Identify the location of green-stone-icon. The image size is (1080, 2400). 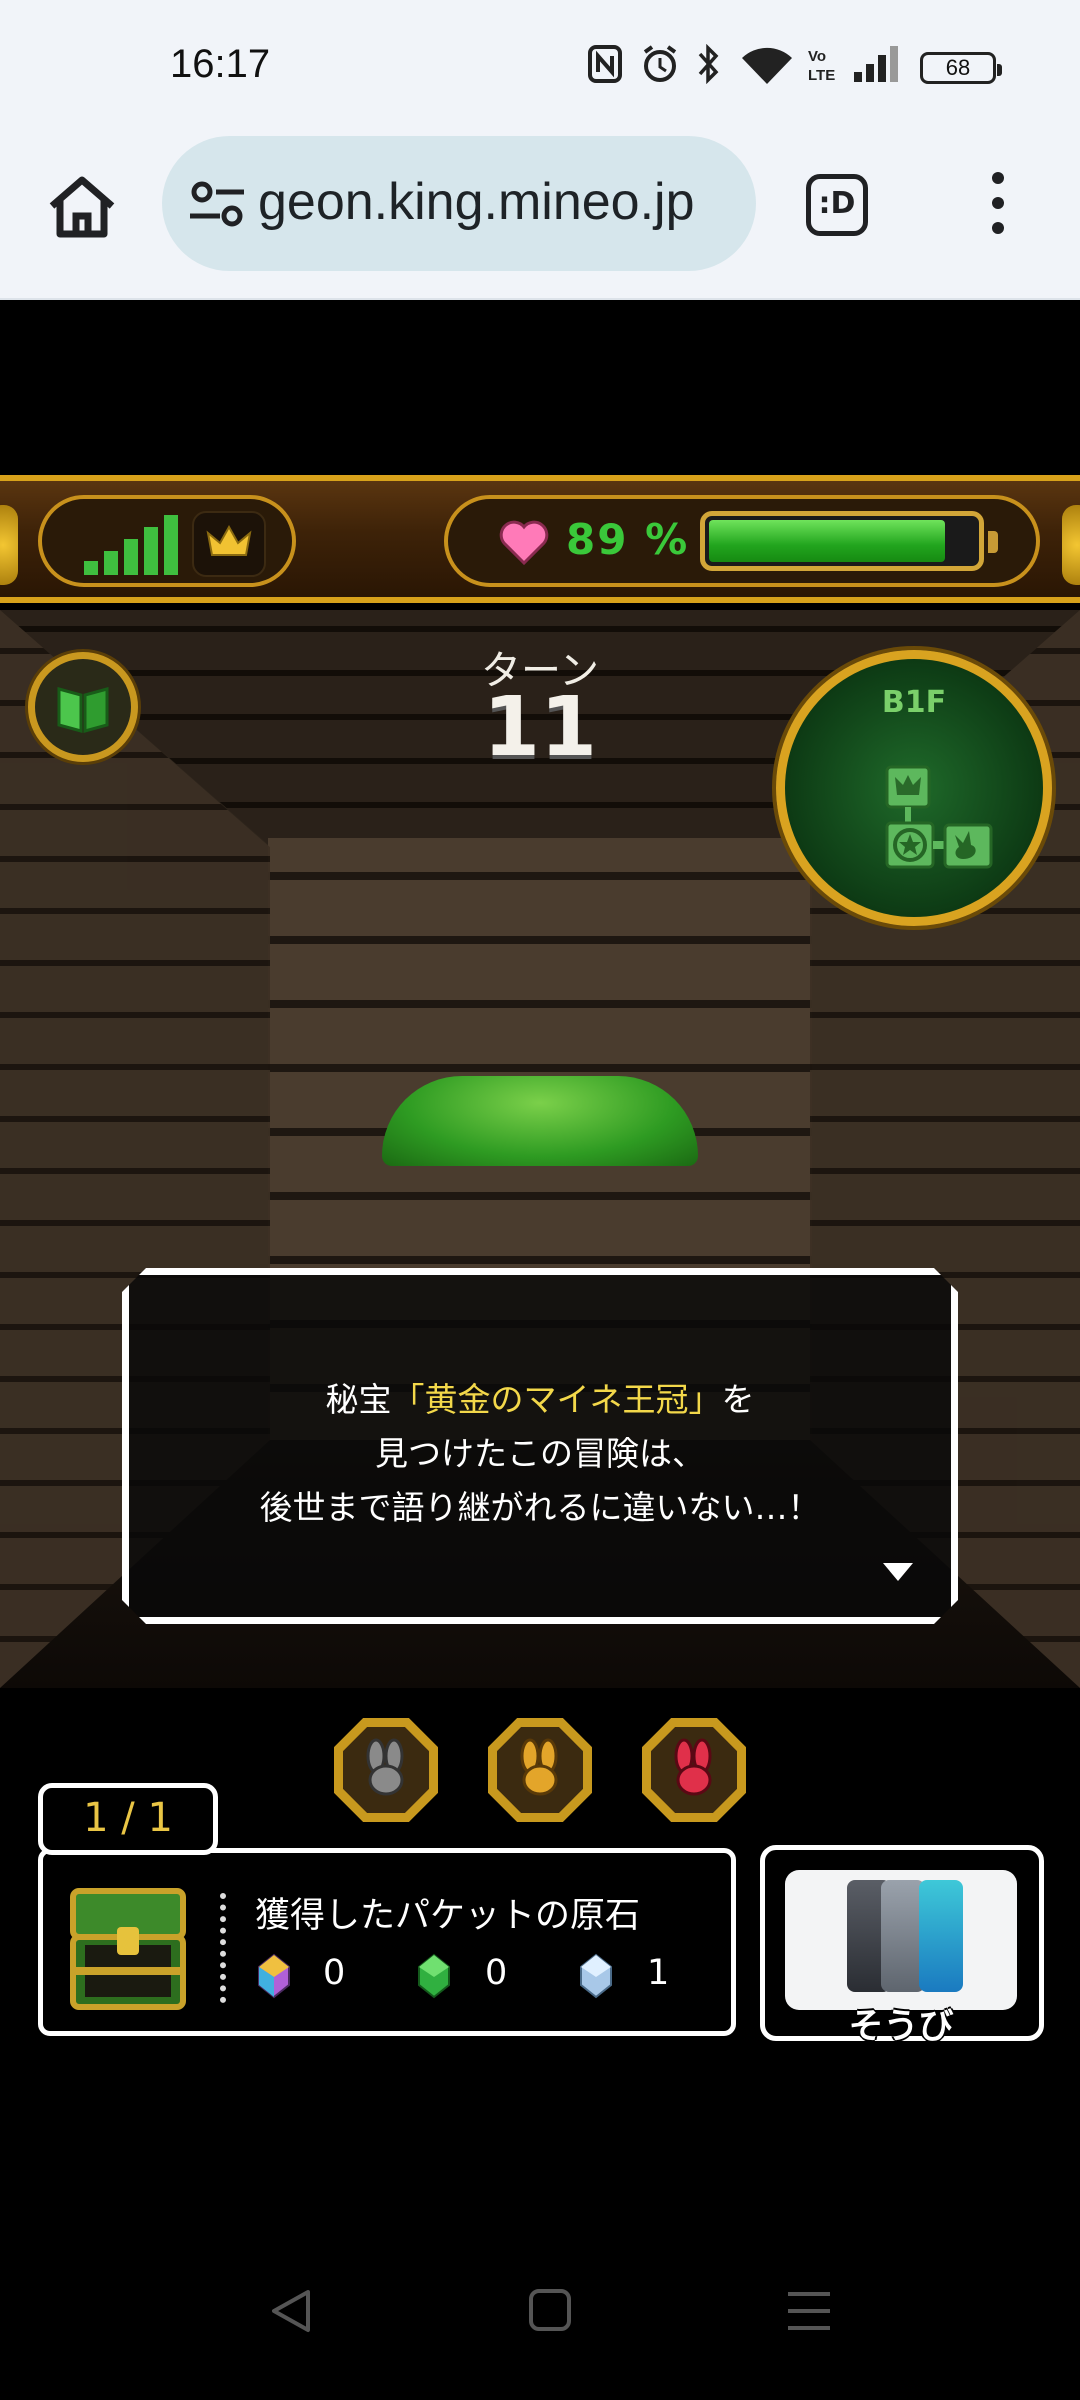
(434, 1976).